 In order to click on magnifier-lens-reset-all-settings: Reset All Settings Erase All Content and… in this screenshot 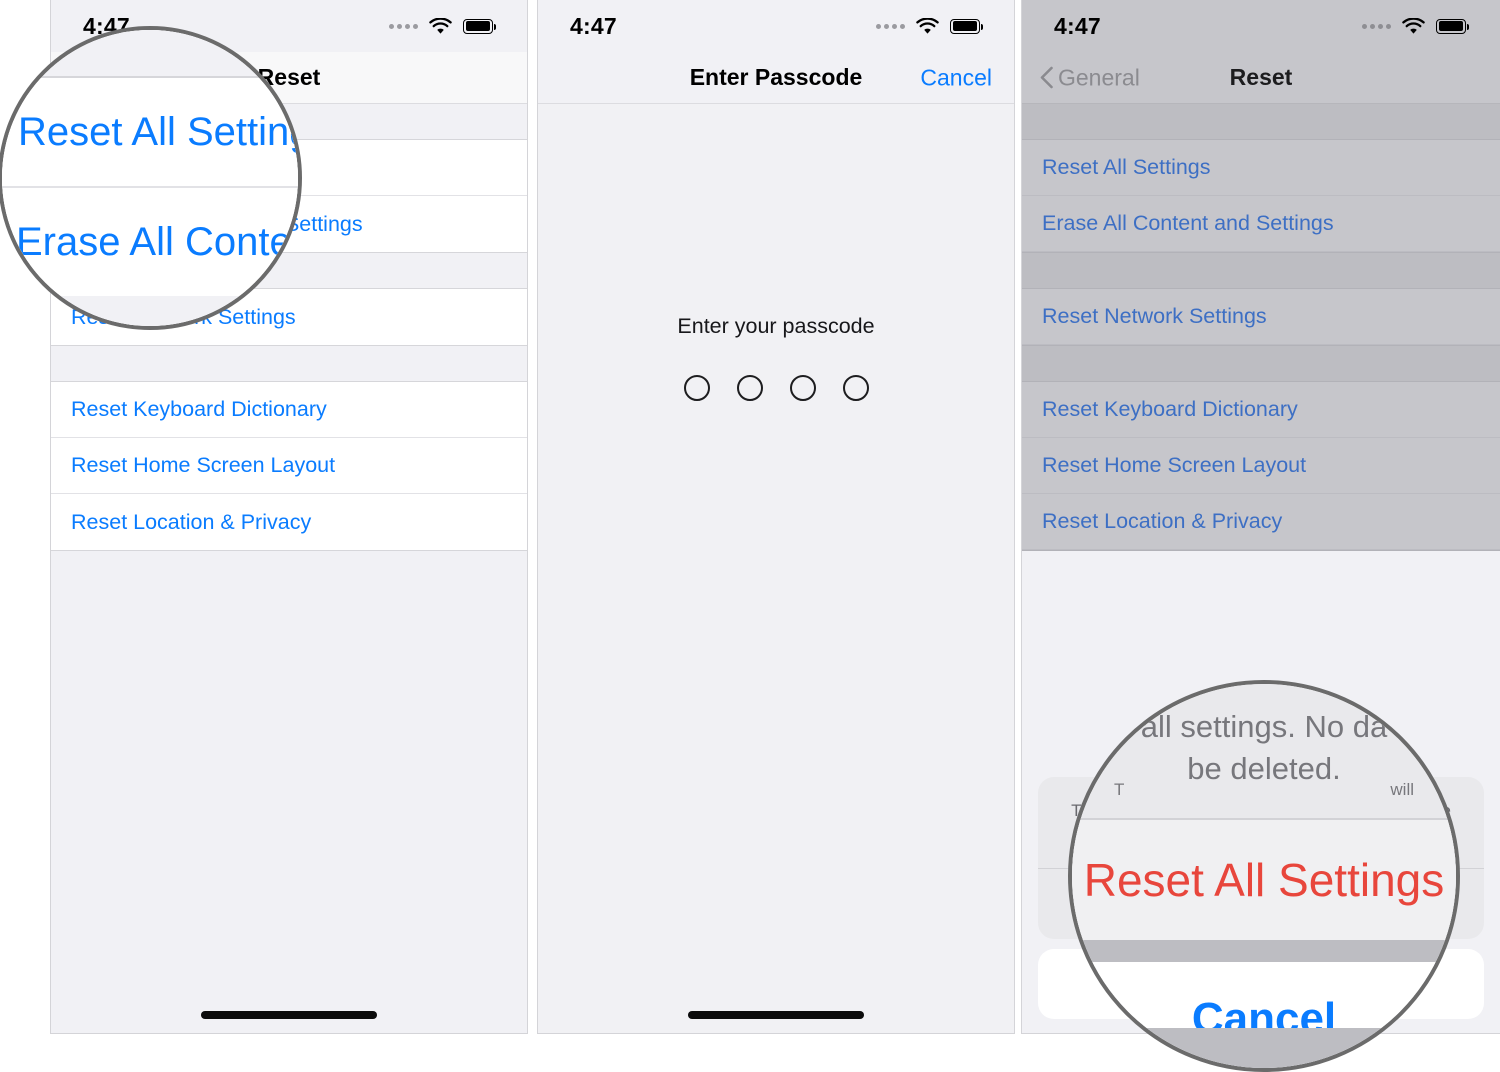, I will do `click(151, 178)`.